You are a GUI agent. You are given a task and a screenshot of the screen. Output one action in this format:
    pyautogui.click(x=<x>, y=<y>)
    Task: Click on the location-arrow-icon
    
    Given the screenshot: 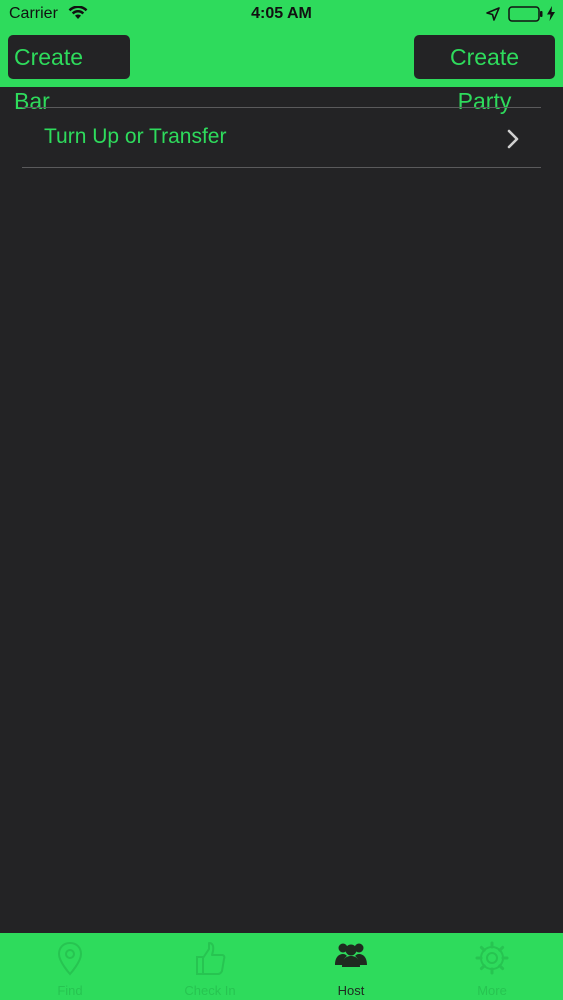 What is the action you would take?
    pyautogui.click(x=493, y=16)
    